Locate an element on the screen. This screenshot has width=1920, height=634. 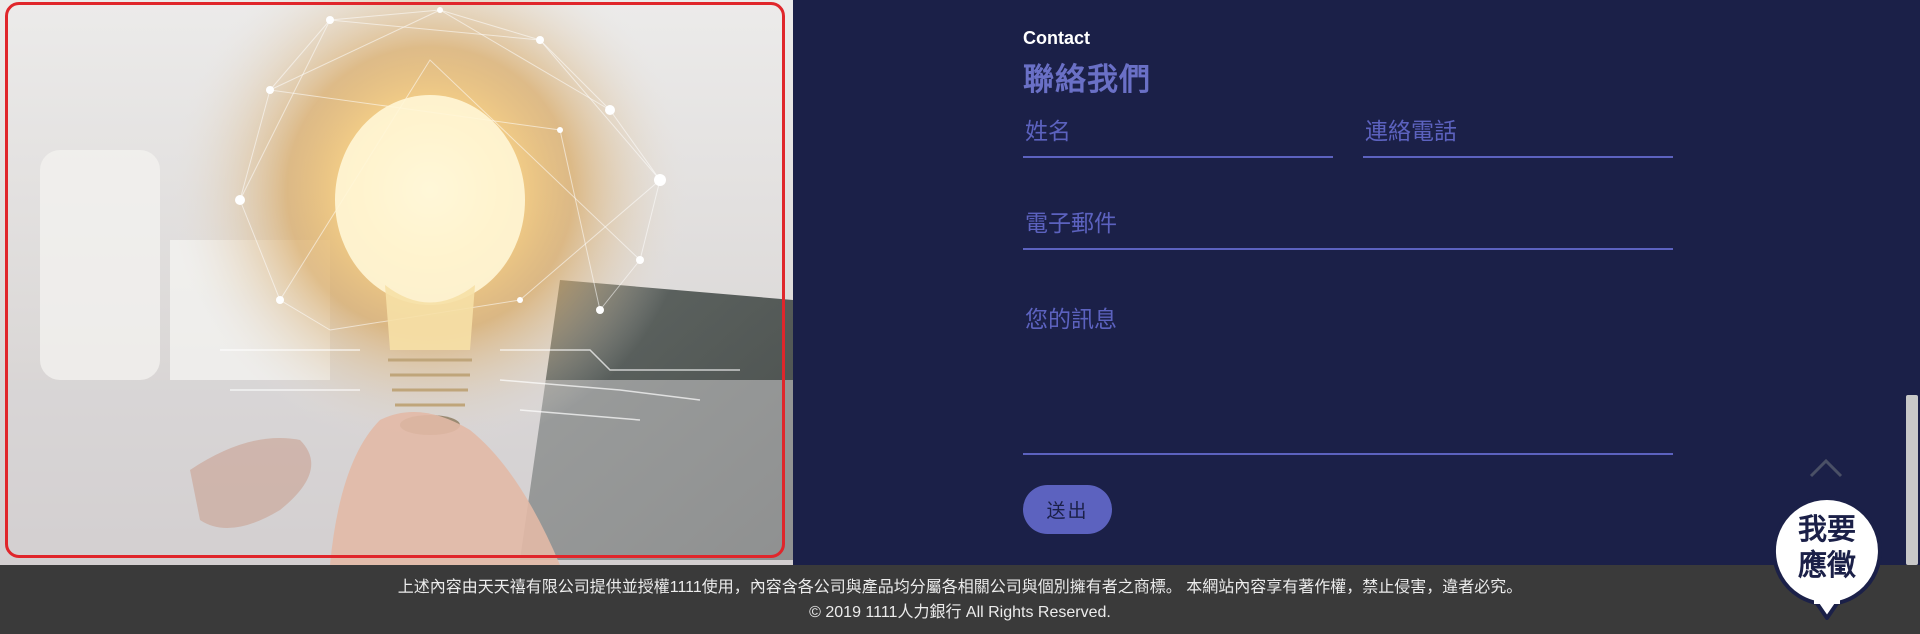
chevron-up-icon is located at coordinates (1826, 468).